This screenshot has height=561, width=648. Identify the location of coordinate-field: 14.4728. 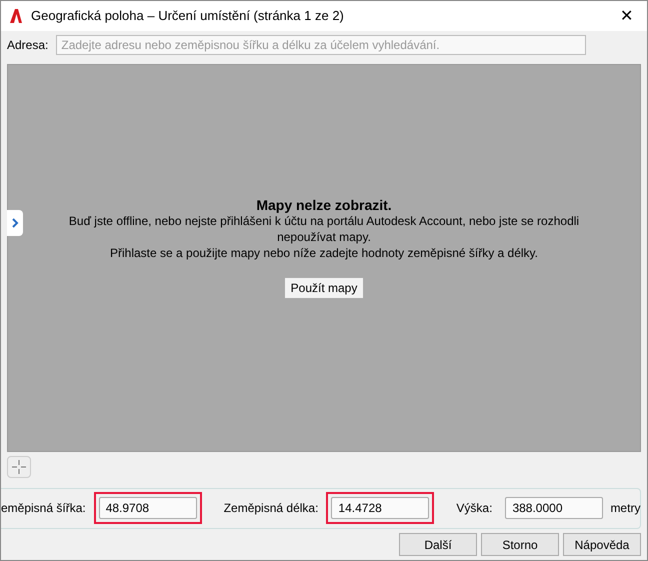
(380, 508).